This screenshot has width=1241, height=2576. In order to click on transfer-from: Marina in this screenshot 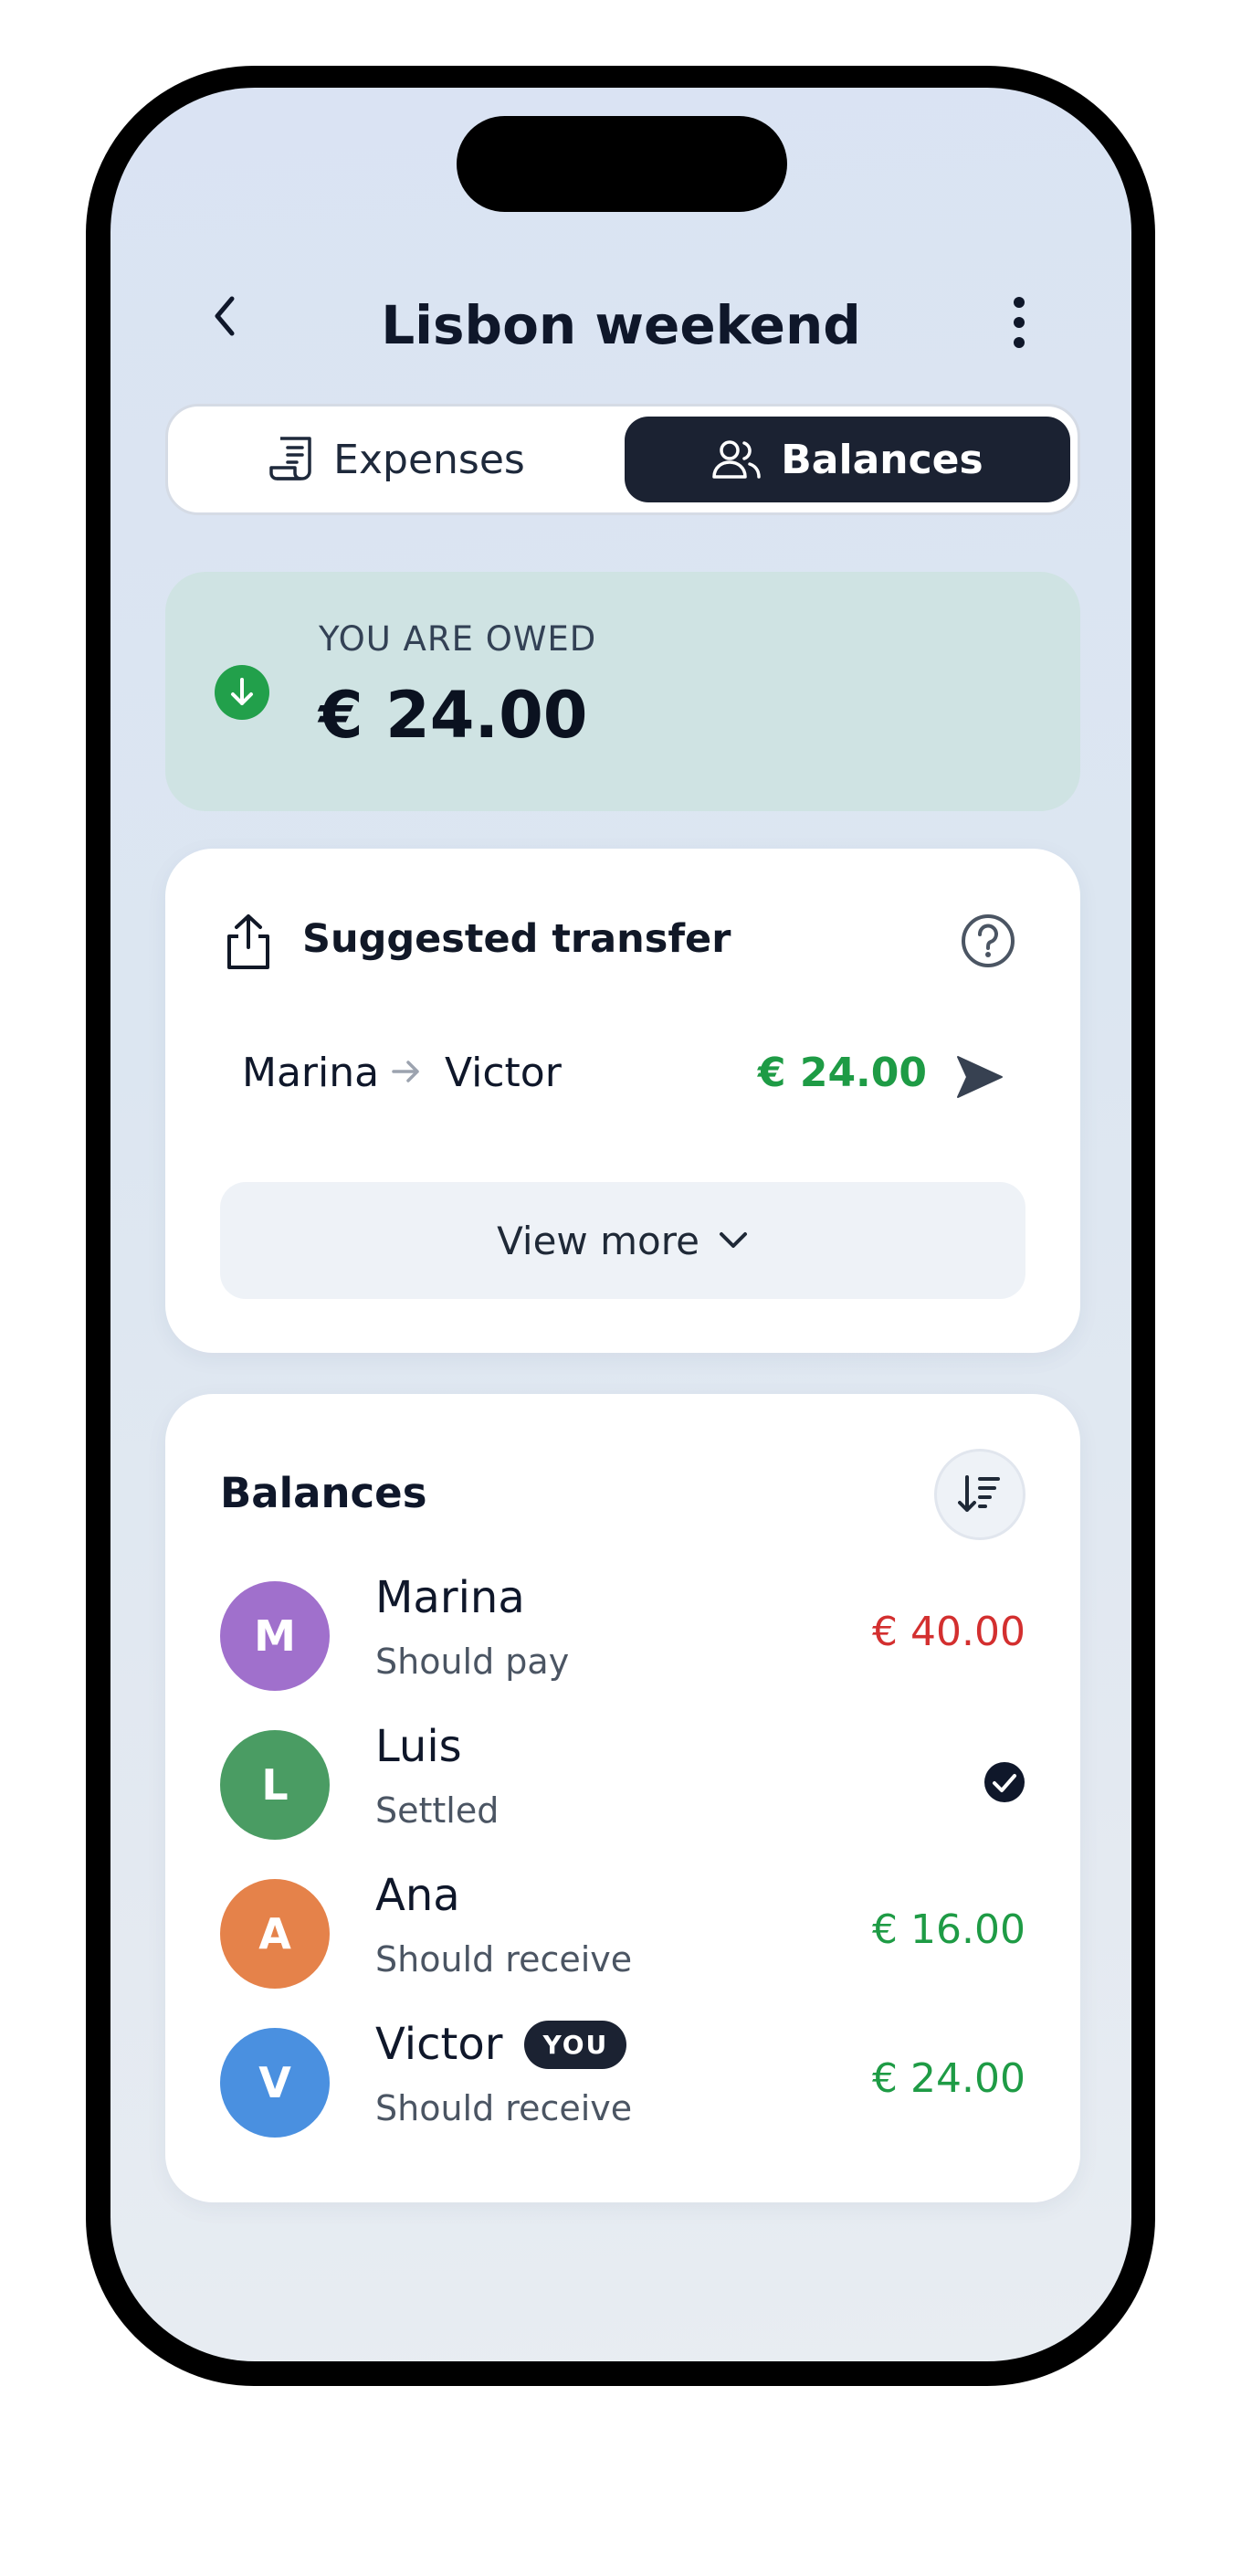, I will do `click(311, 1073)`.